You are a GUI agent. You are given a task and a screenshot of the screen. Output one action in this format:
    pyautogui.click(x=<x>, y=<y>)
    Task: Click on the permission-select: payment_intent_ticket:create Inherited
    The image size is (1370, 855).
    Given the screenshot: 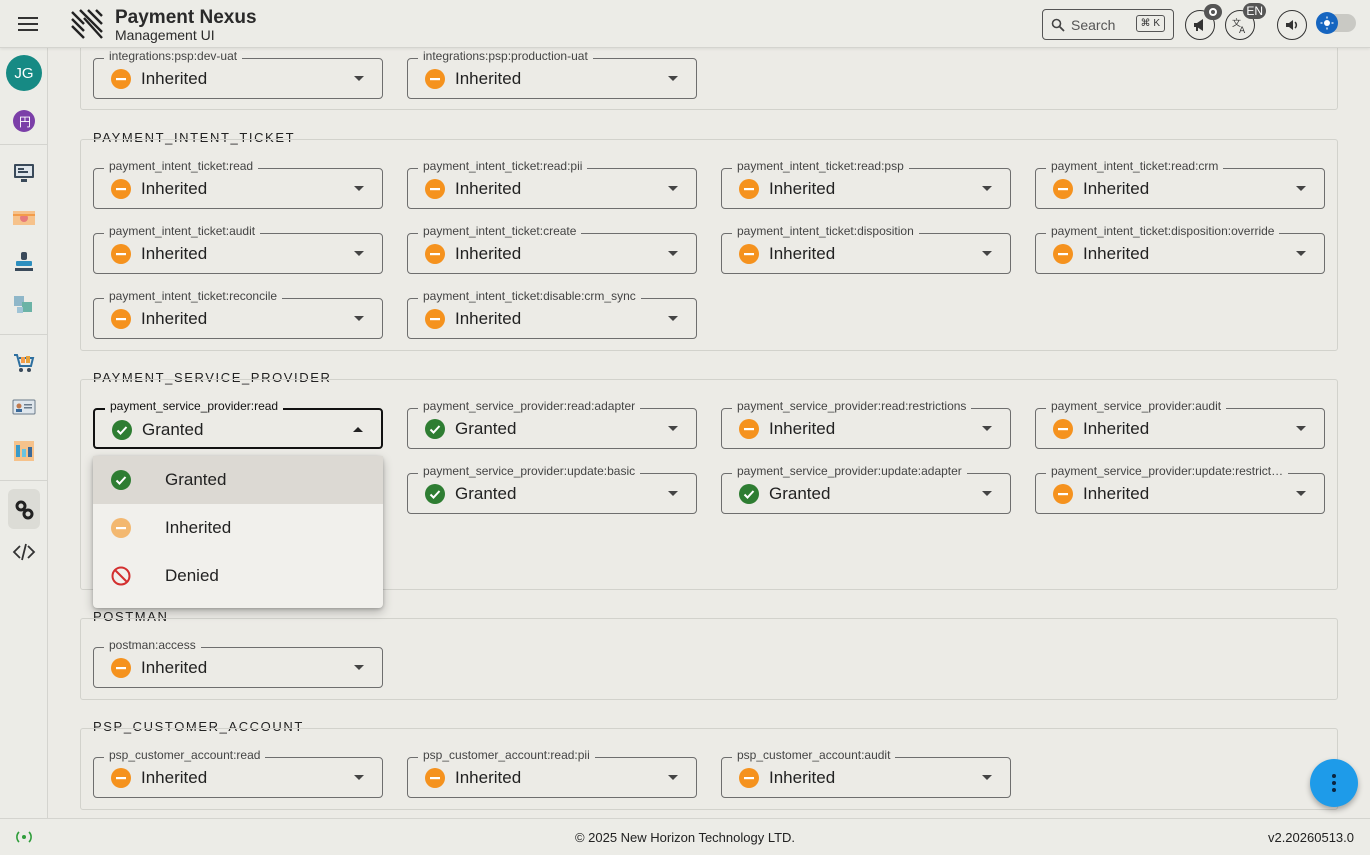 What is the action you would take?
    pyautogui.click(x=552, y=249)
    